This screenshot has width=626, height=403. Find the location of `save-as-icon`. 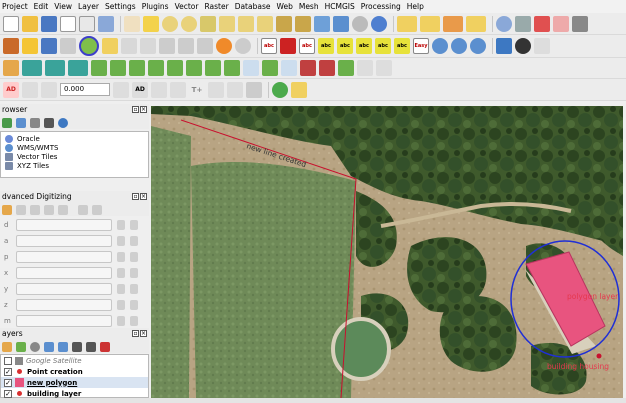

save-as-icon is located at coordinates (68, 23).